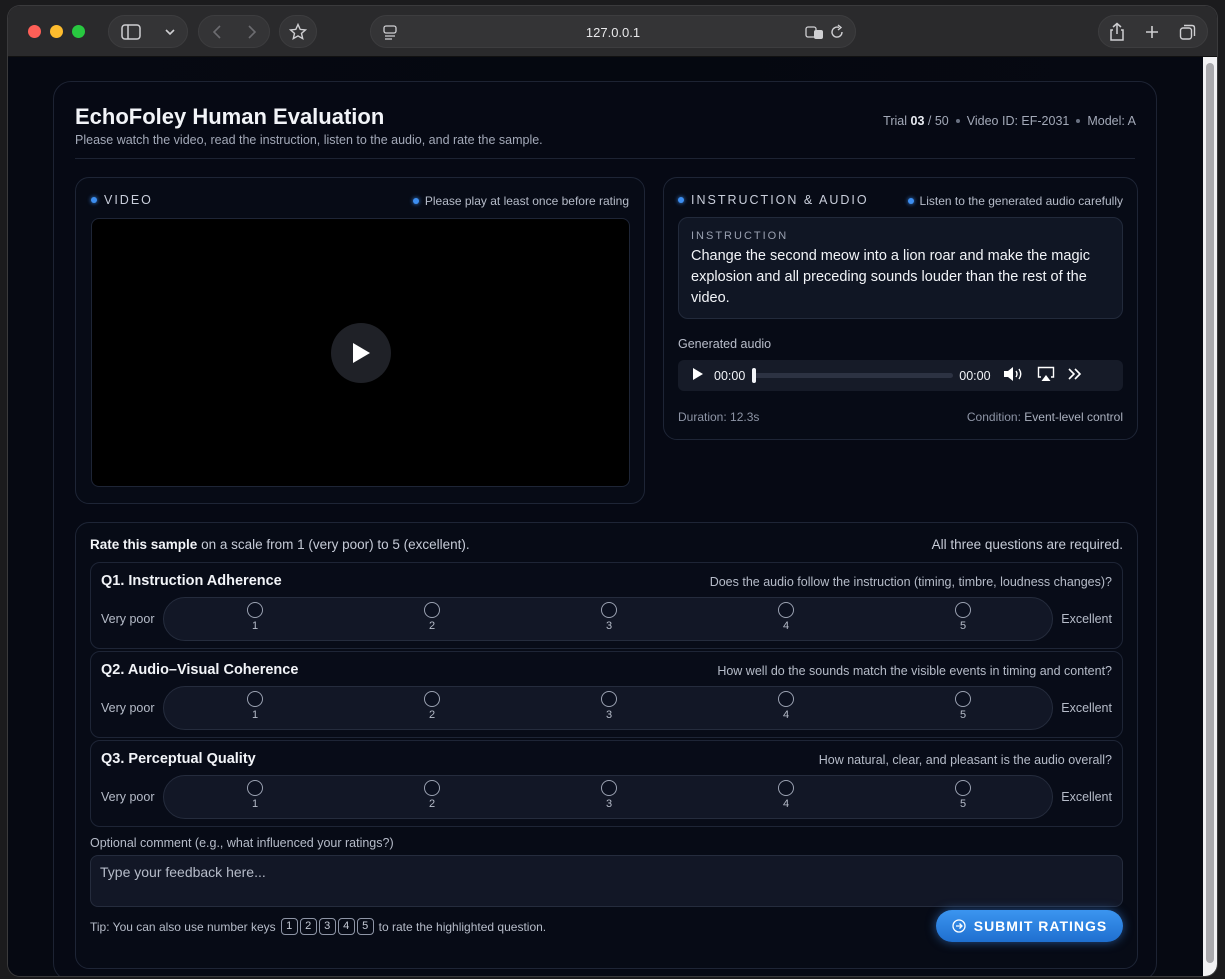  I want to click on star-icon, so click(298, 31).